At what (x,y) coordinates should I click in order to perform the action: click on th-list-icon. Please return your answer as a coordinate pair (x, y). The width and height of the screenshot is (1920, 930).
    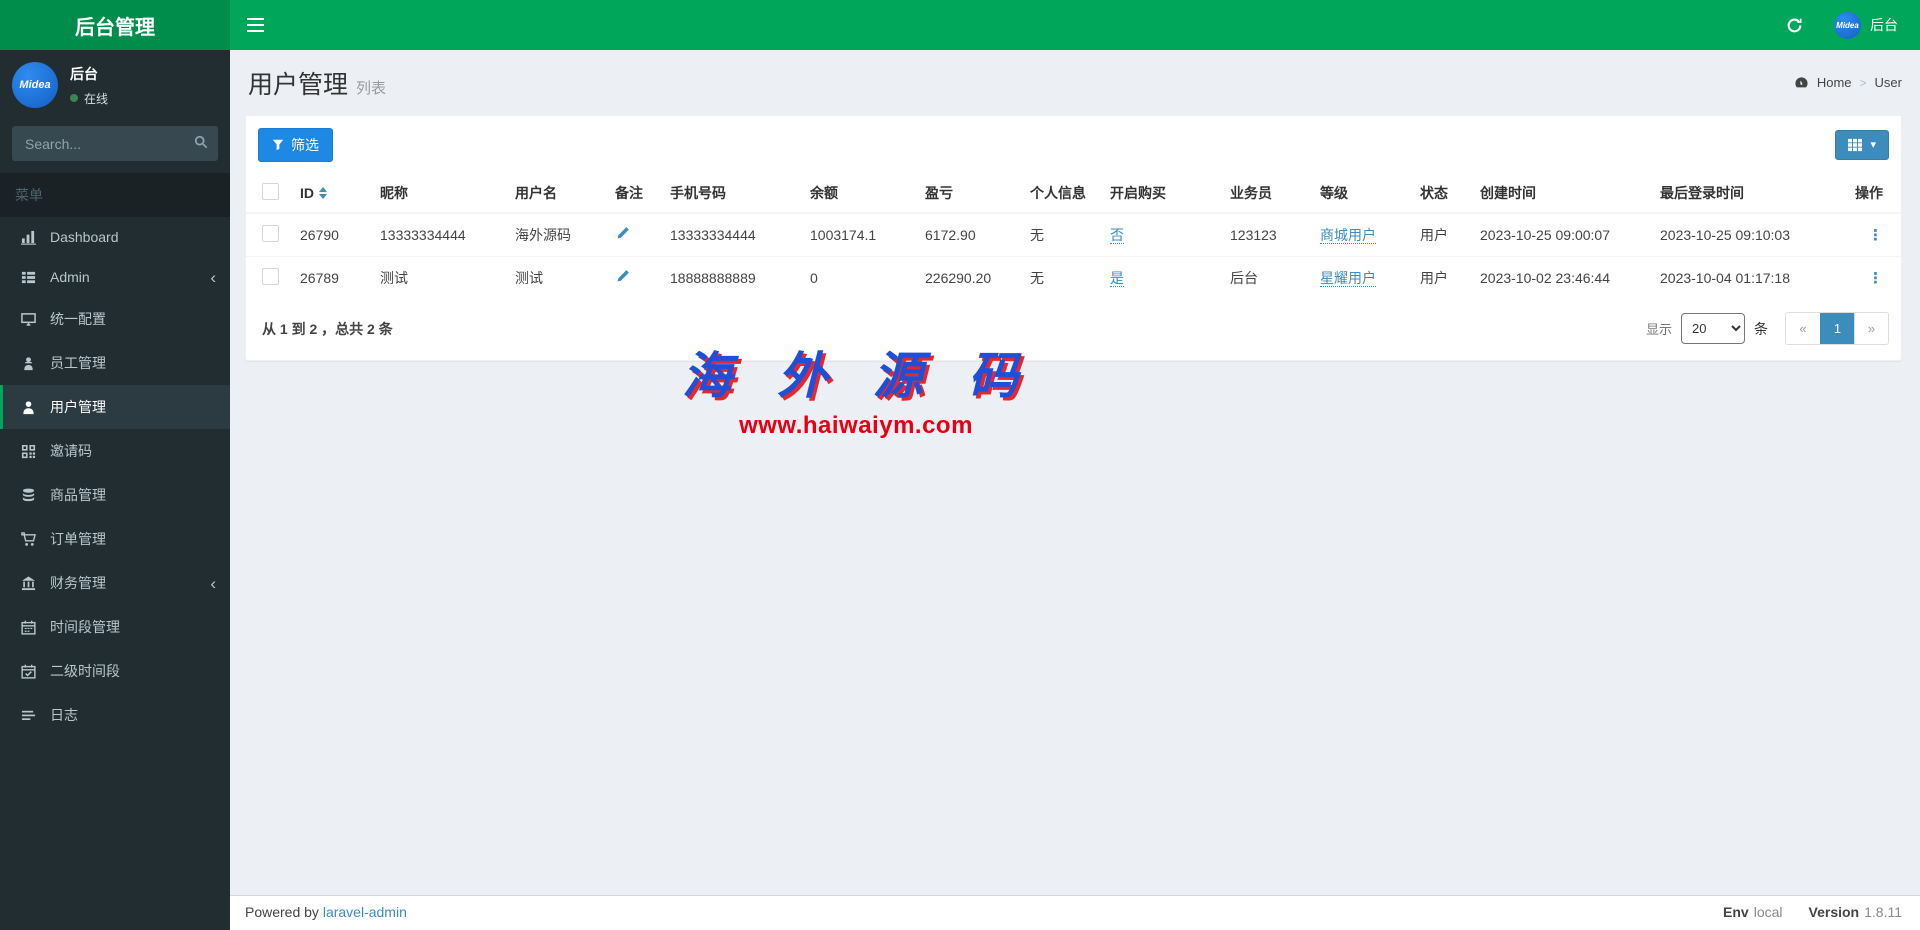
    Looking at the image, I should click on (28, 277).